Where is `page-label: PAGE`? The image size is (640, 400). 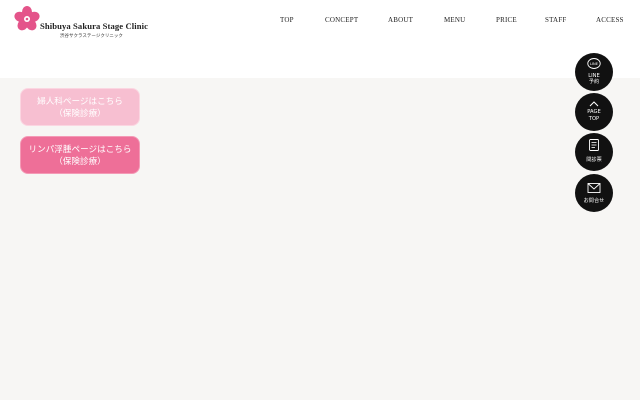
page-label: PAGE is located at coordinates (594, 112).